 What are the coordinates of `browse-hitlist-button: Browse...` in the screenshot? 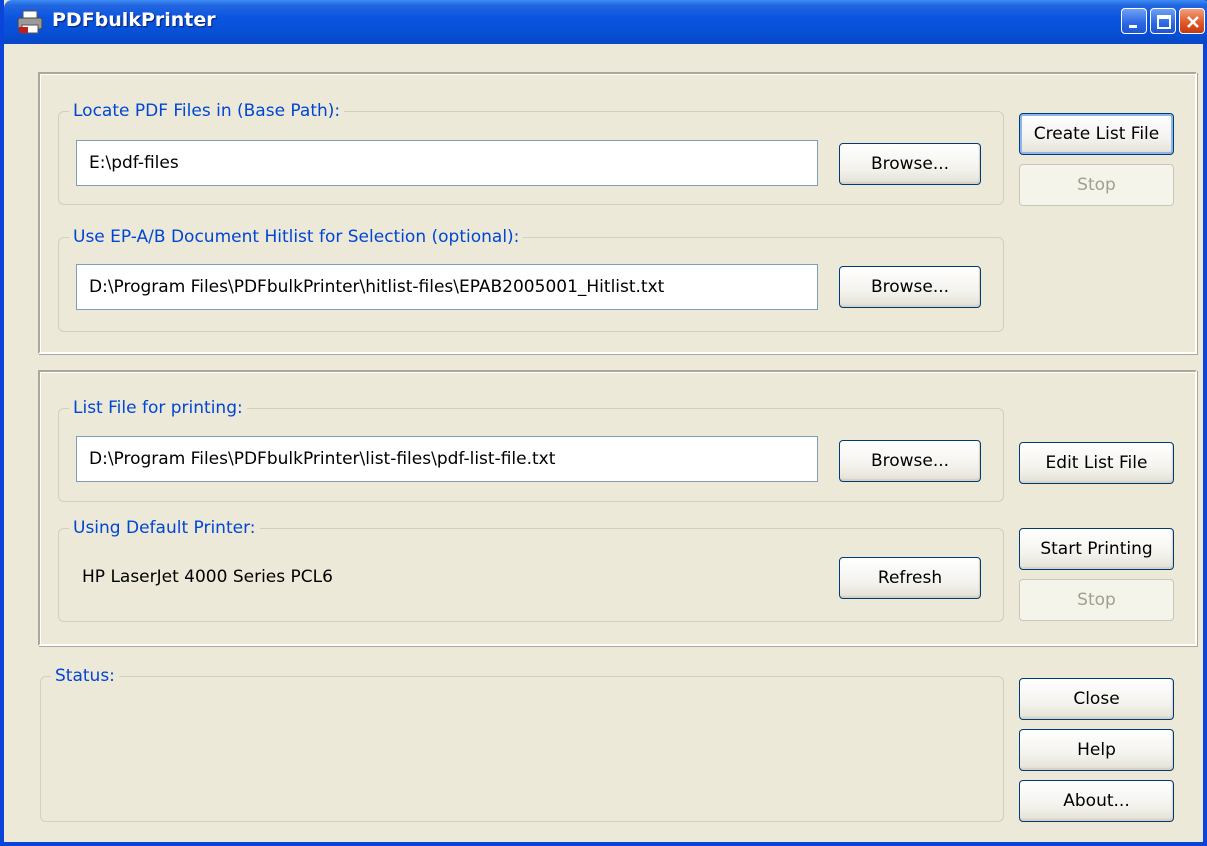 It's located at (910, 287).